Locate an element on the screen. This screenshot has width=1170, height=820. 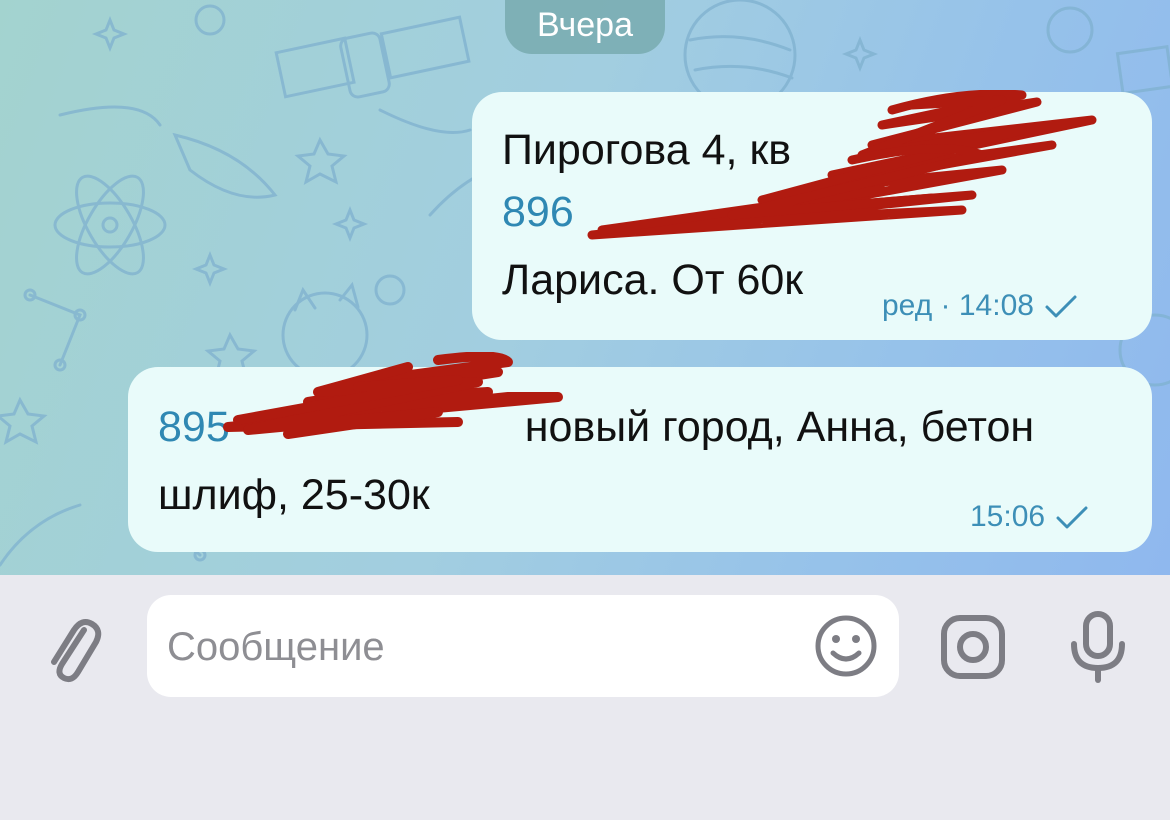
phone-link: 896 is located at coordinates (538, 212).